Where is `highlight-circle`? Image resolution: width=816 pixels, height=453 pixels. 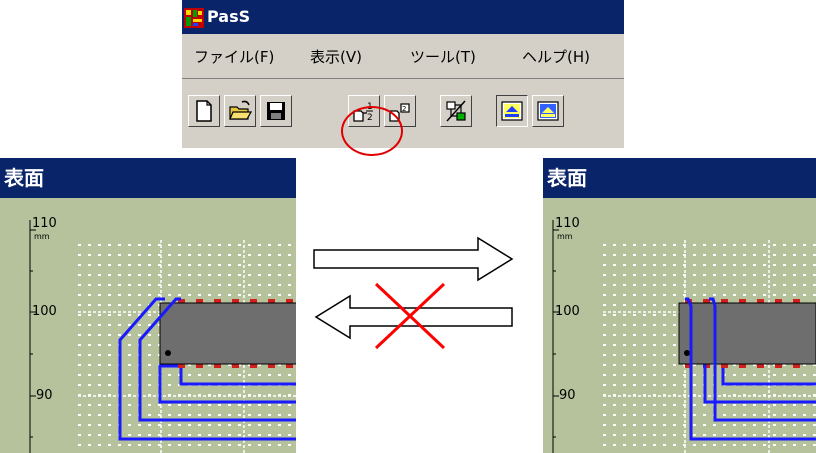
highlight-circle is located at coordinates (372, 131).